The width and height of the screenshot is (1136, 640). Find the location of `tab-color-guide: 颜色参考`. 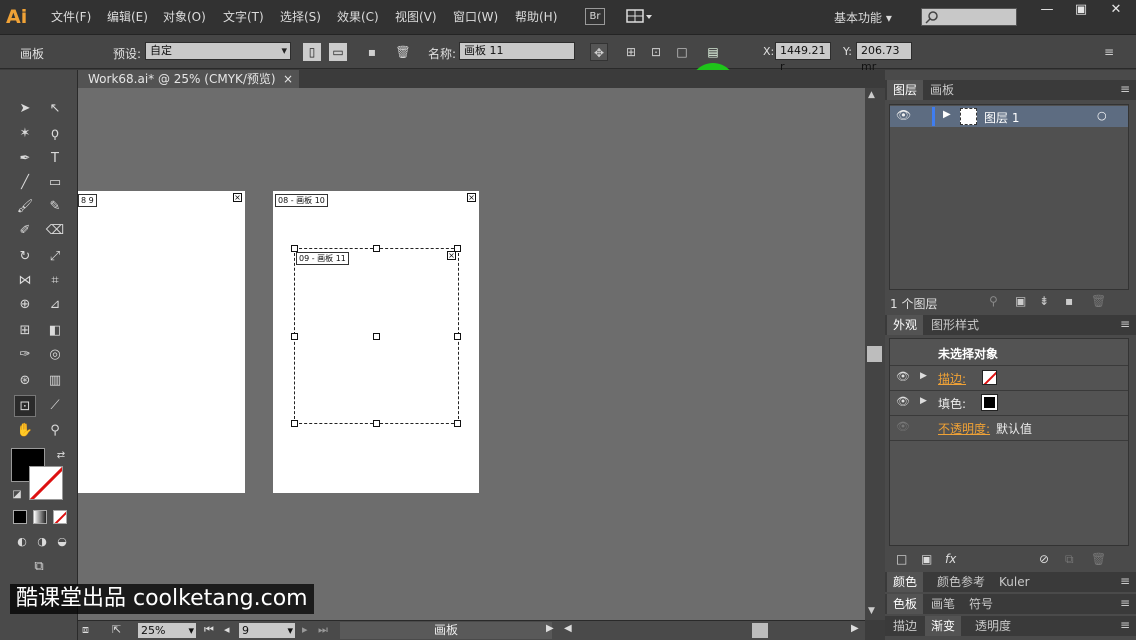

tab-color-guide: 颜色参考 is located at coordinates (961, 582).